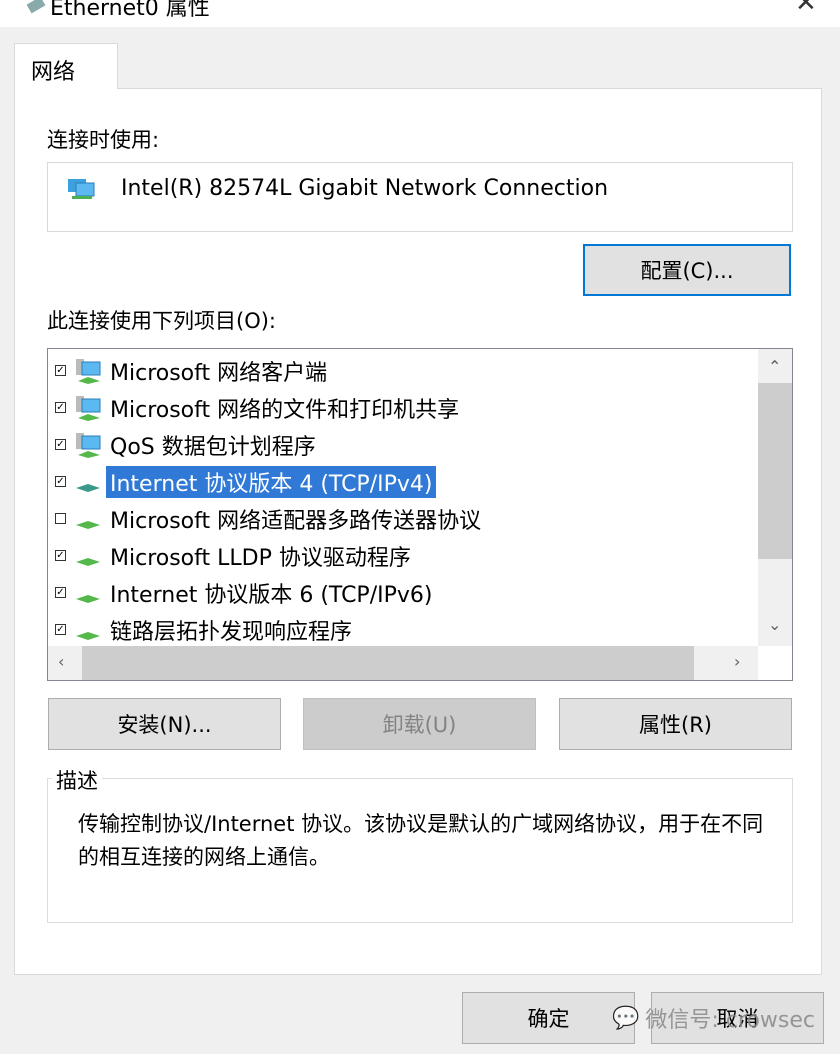  What do you see at coordinates (61, 661) in the screenshot?
I see `scroll-left-icon: ‹` at bounding box center [61, 661].